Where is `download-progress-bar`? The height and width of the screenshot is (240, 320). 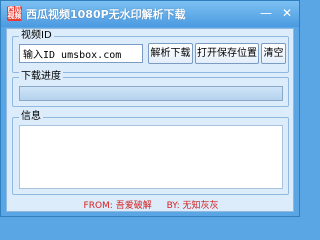 download-progress-bar is located at coordinates (151, 93).